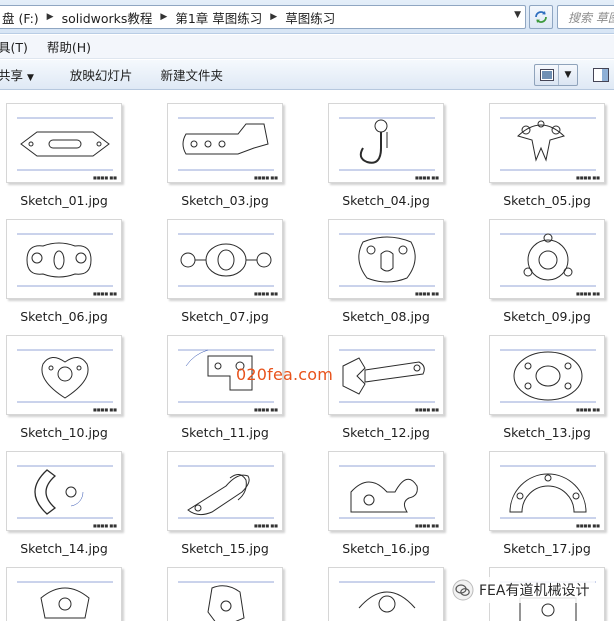 Image resolution: width=614 pixels, height=621 pixels. What do you see at coordinates (12, 75) in the screenshot?
I see `share-label: 共享` at bounding box center [12, 75].